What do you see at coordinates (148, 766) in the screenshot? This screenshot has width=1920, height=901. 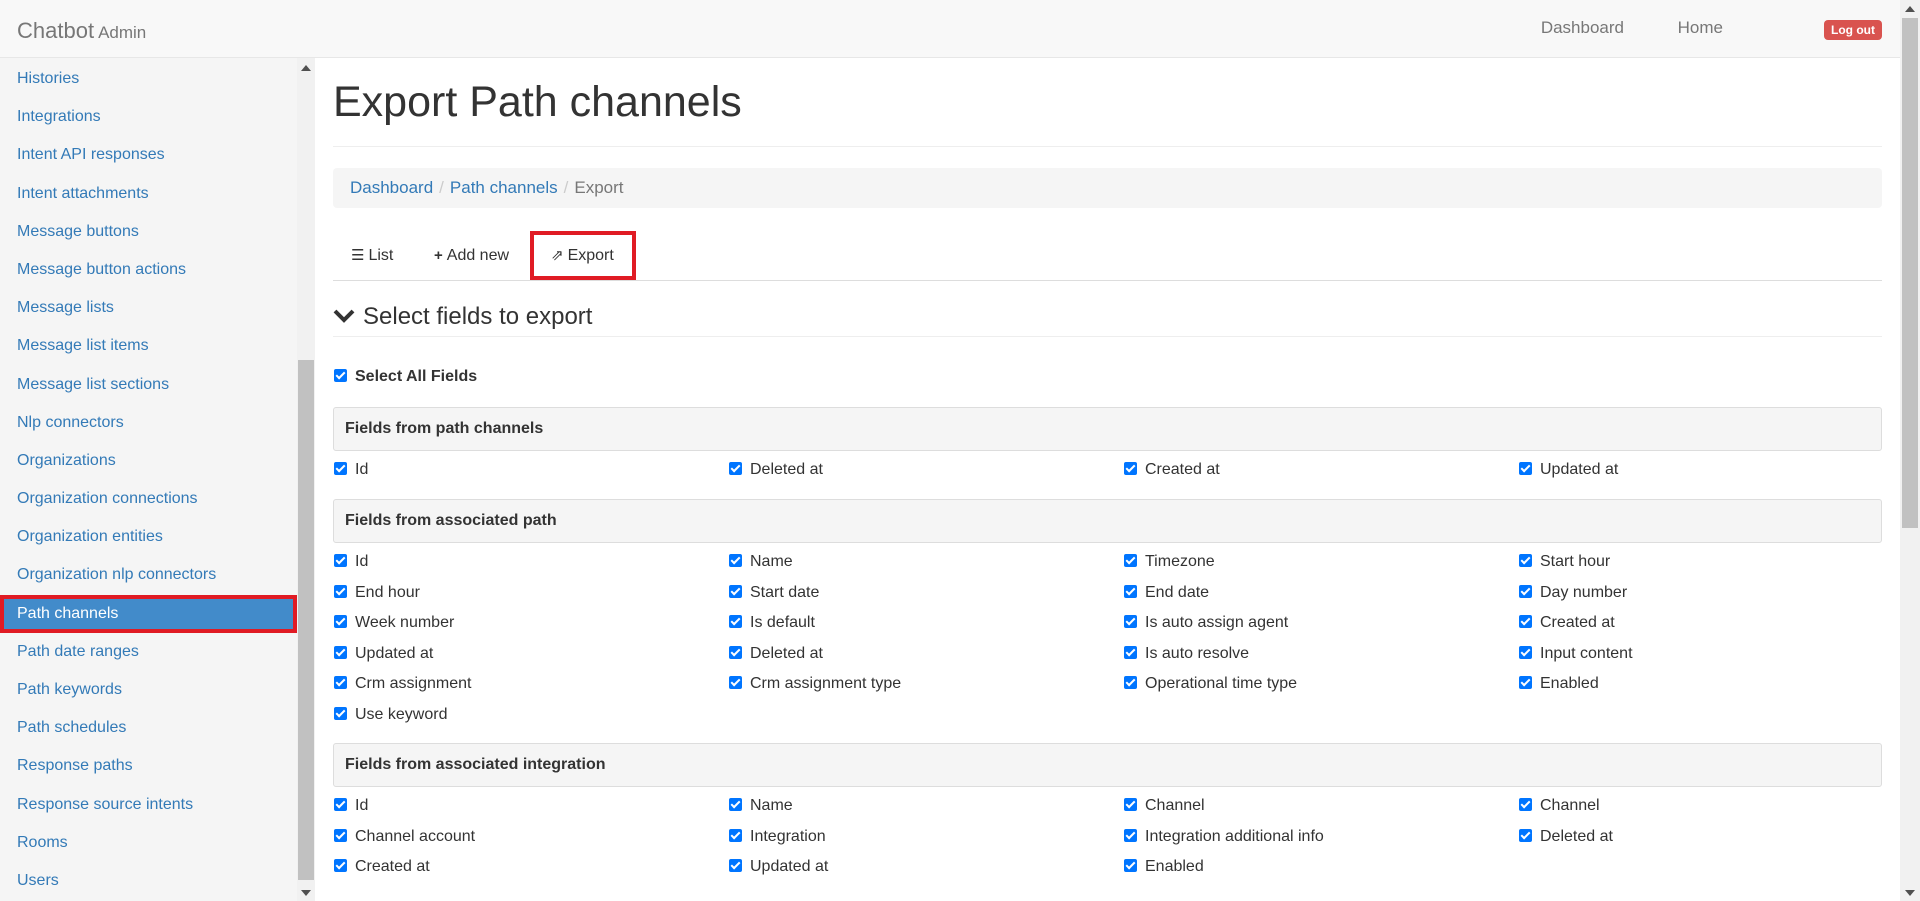 I see `sidebar-item-response-paths: Response paths` at bounding box center [148, 766].